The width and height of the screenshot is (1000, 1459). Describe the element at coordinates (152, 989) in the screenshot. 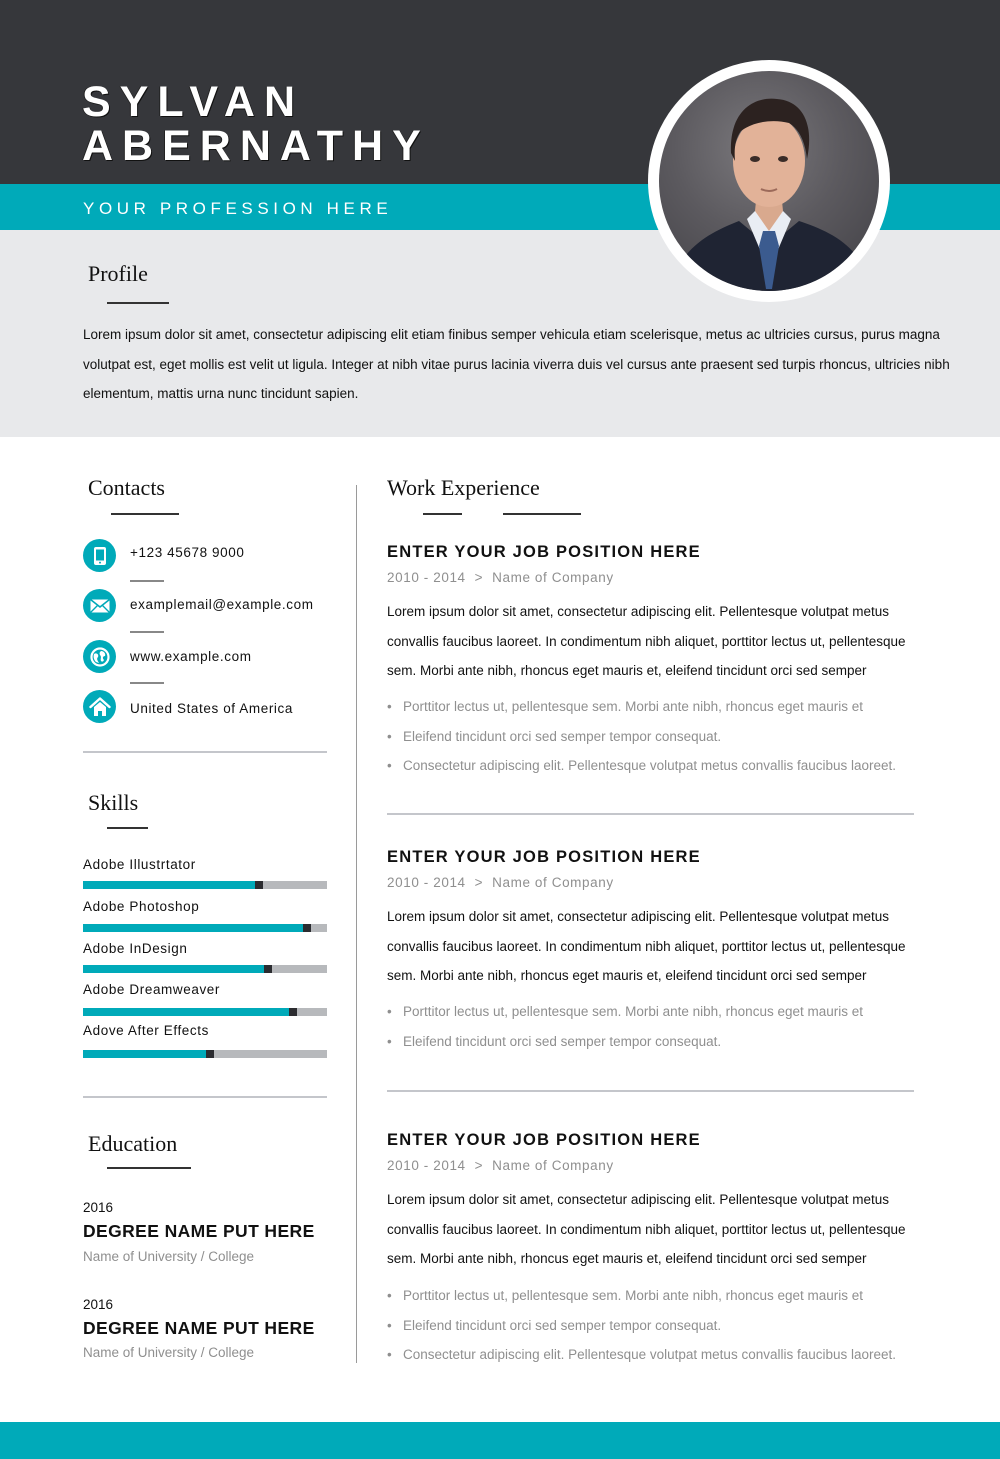

I see `skill-label: Adobe Dreamweaver` at that location.